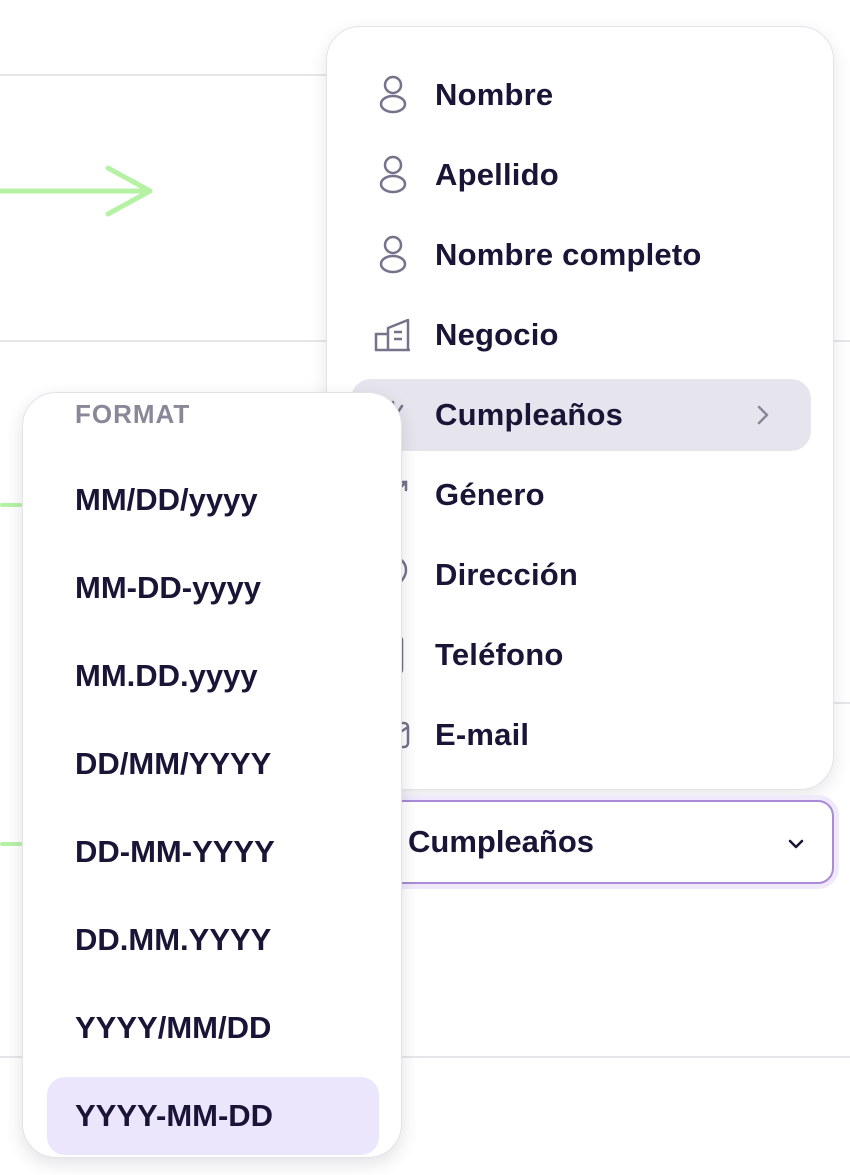  Describe the element at coordinates (497, 174) in the screenshot. I see `field-item-label: Apellido` at that location.